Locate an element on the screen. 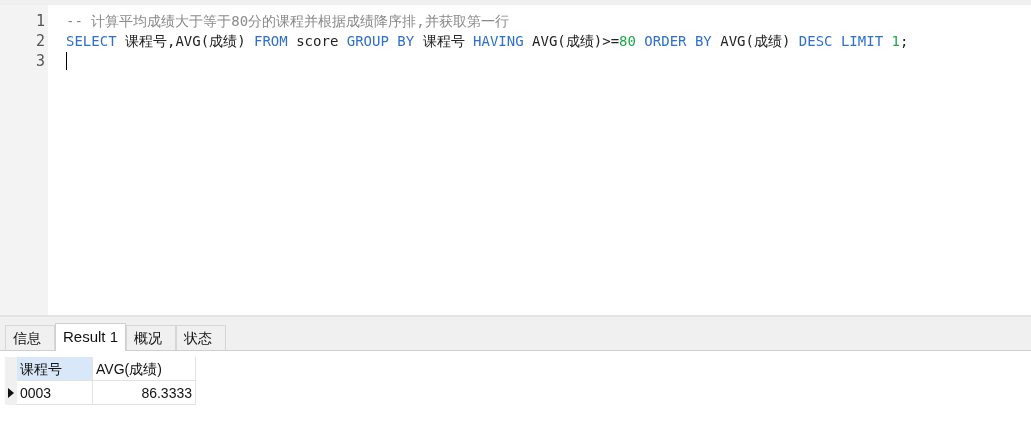 This screenshot has height=424, width=1031. table-cell: 0003 is located at coordinates (55, 393).